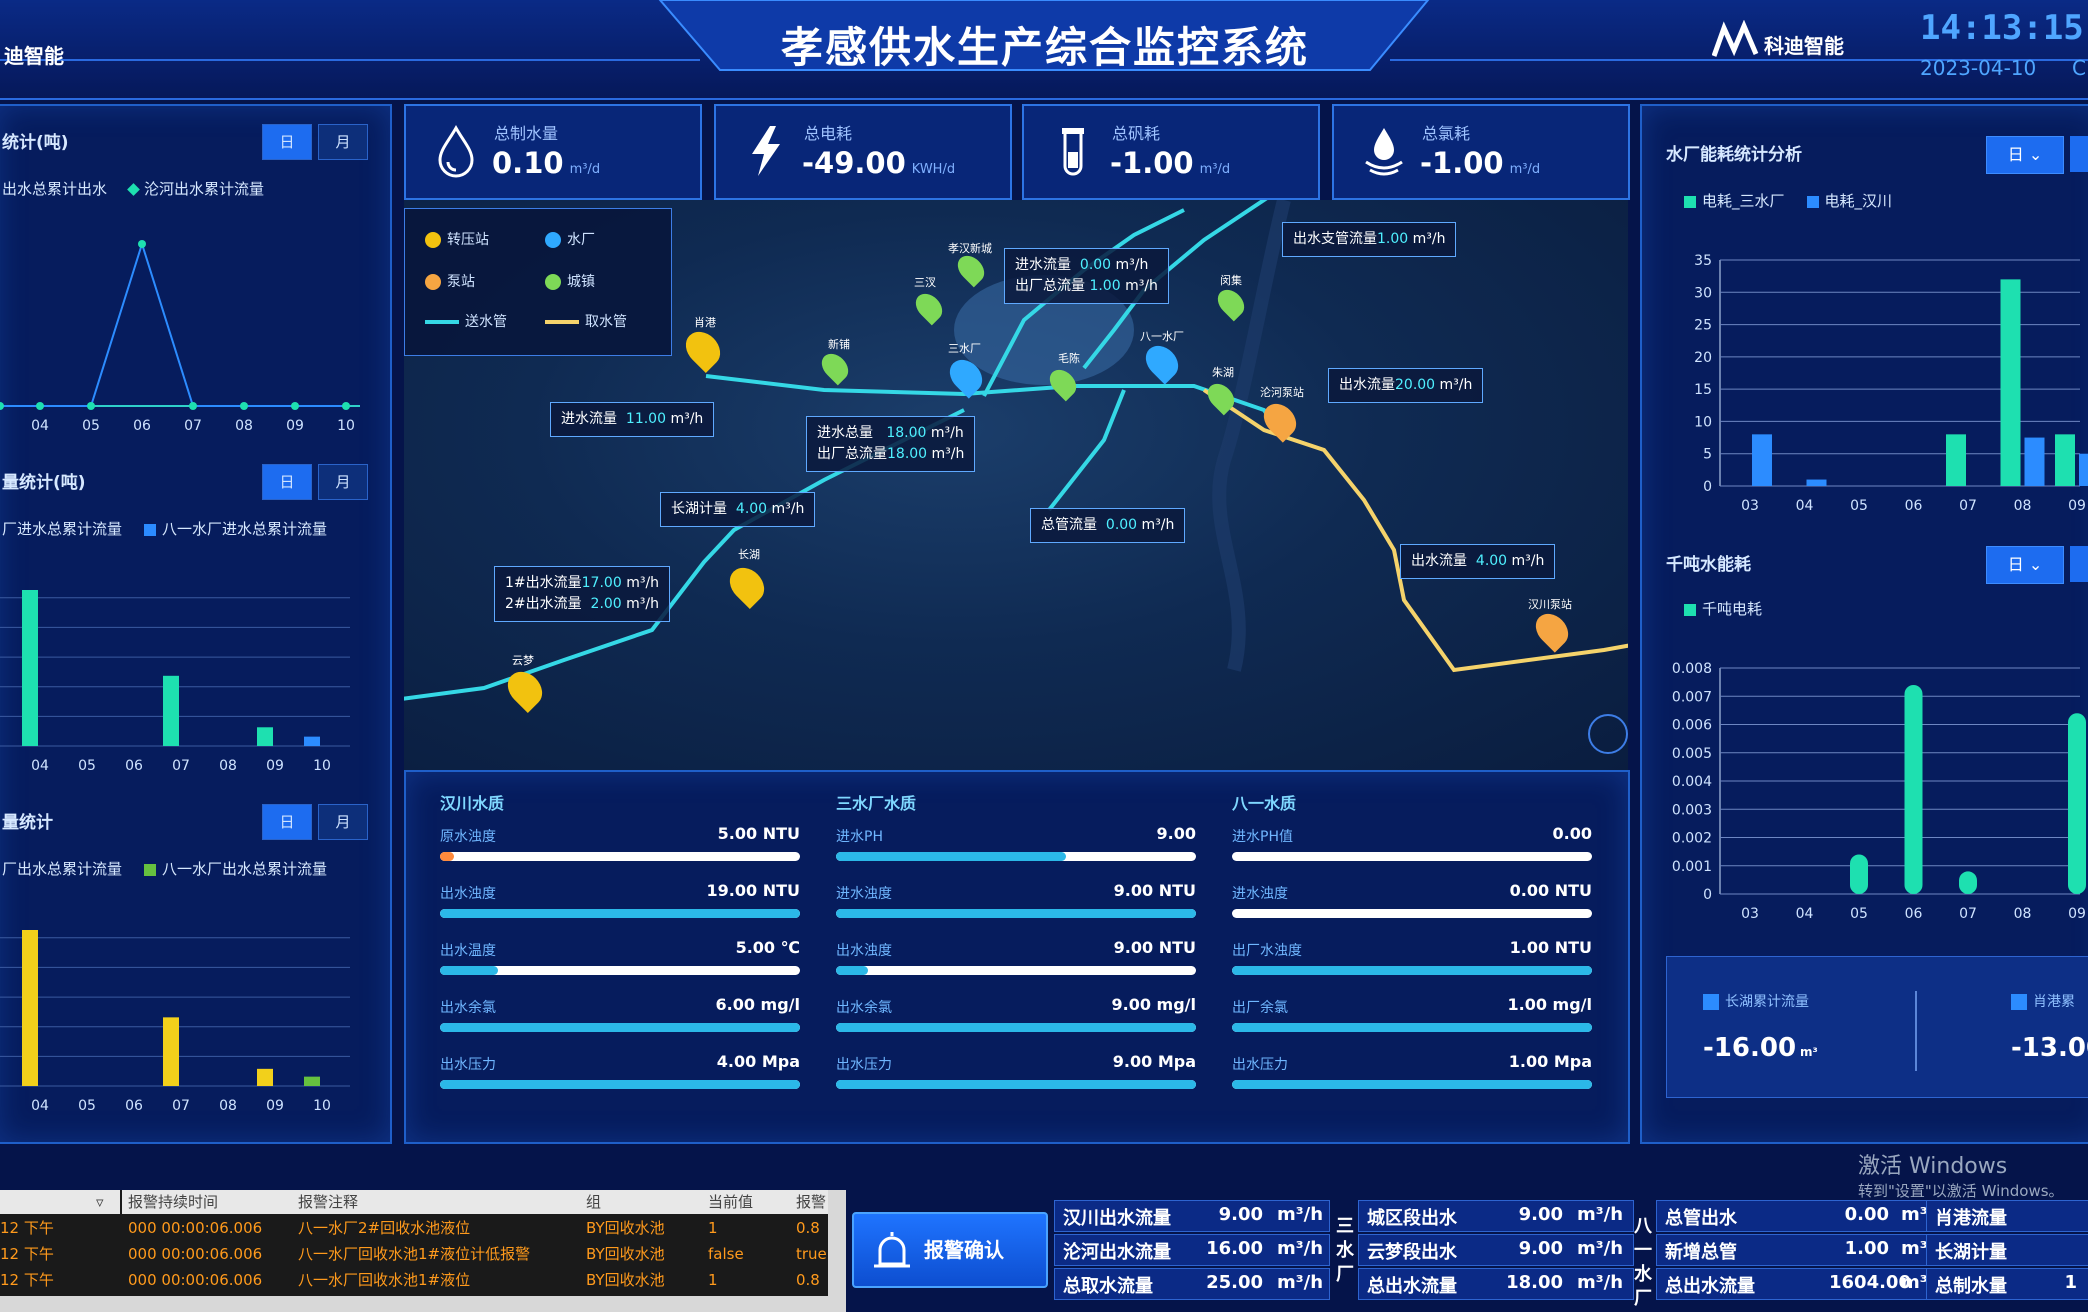 The width and height of the screenshot is (2088, 1312). I want to click on brand-logo-icon, so click(1735, 39).